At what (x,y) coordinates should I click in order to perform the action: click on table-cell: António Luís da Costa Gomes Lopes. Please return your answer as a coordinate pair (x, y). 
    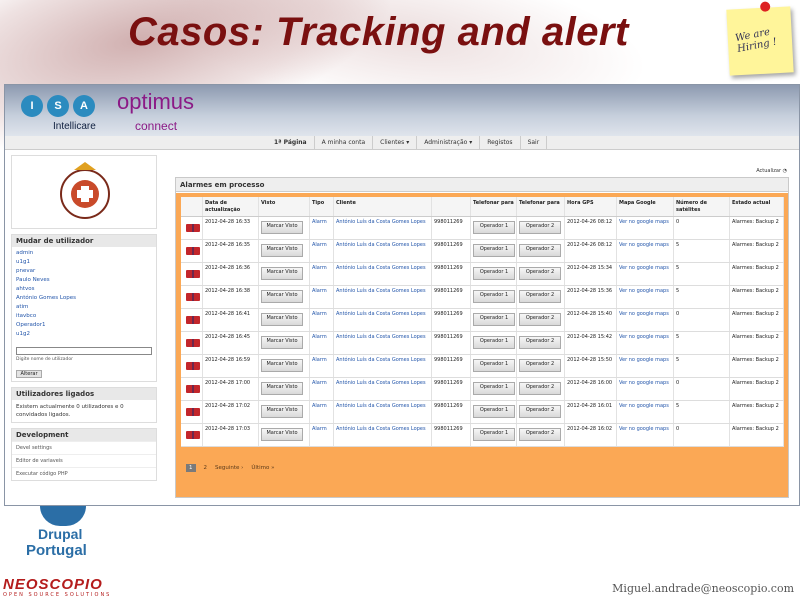
    Looking at the image, I should click on (383, 274).